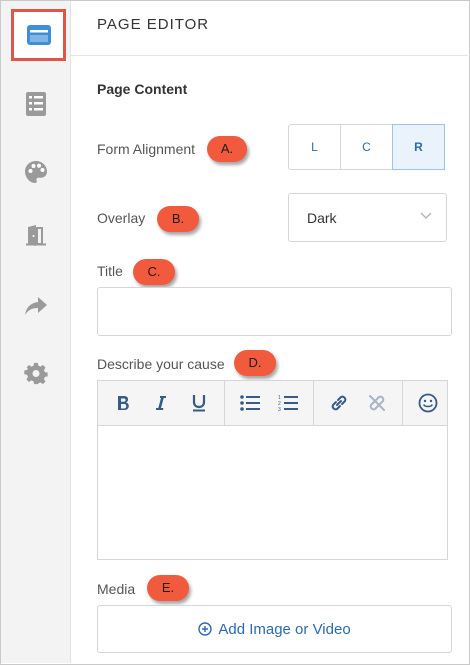 Image resolution: width=470 pixels, height=665 pixels. I want to click on list-icon, so click(35, 104).